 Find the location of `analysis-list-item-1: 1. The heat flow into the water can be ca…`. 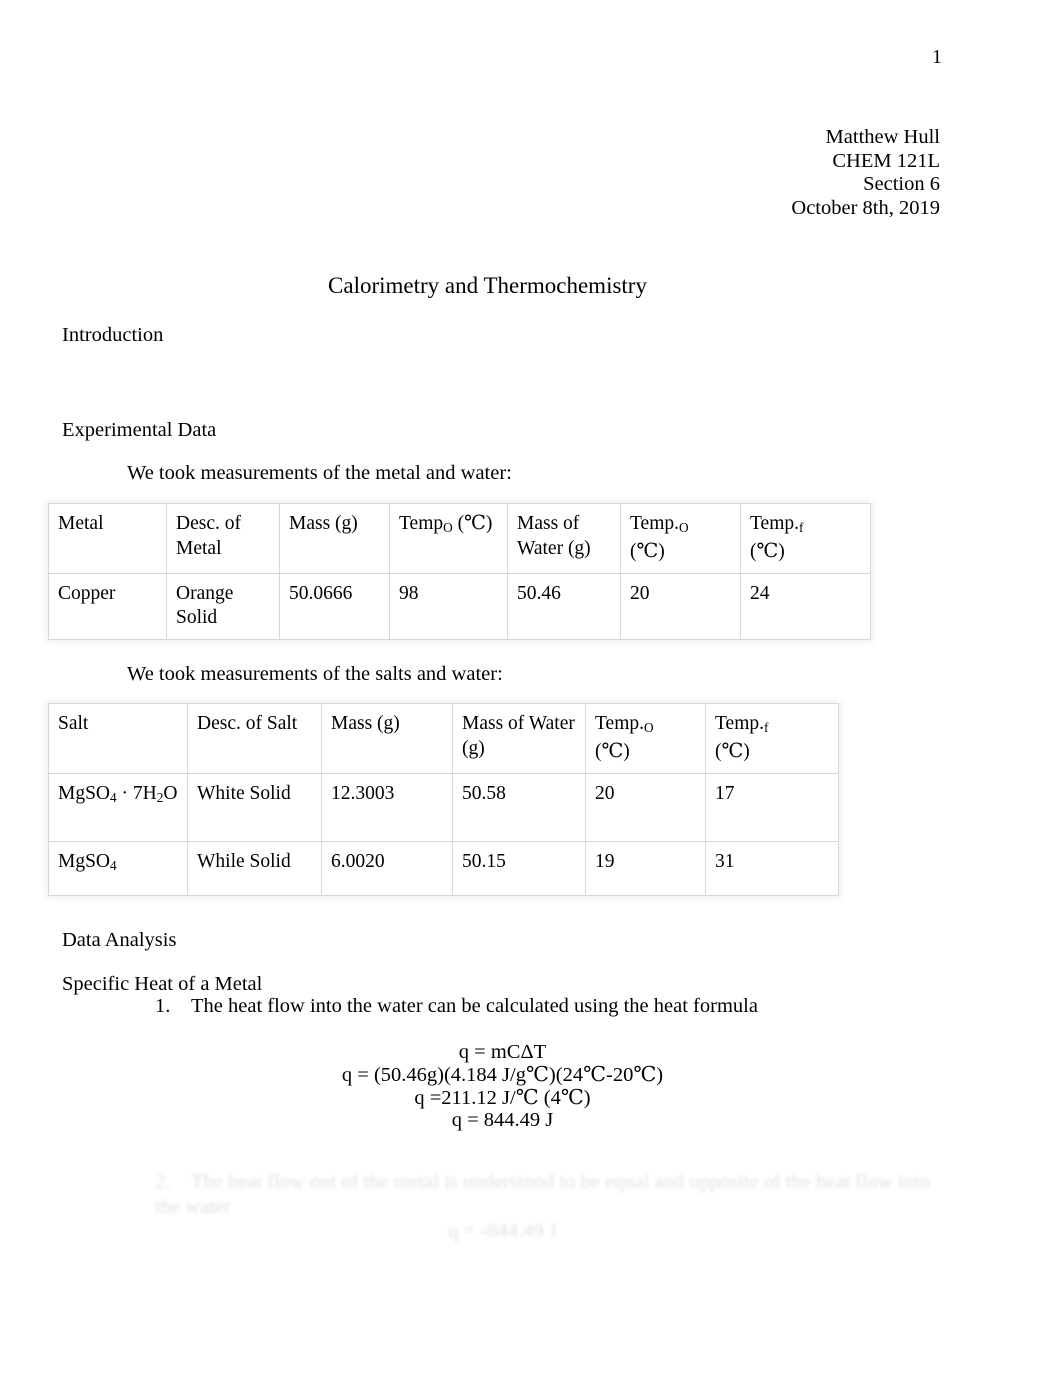

analysis-list-item-1: 1. The heat flow into the water can be ca… is located at coordinates (456, 1006).